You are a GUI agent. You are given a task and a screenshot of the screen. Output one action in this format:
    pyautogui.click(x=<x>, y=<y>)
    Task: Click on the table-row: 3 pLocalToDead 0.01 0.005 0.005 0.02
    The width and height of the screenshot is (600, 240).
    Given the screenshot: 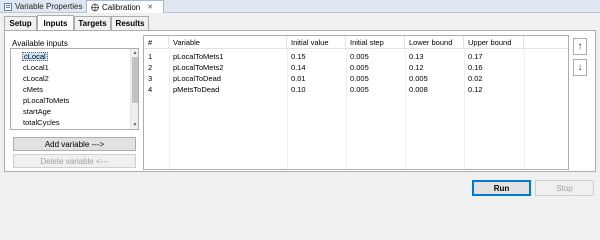 What is the action you would take?
    pyautogui.click(x=356, y=78)
    